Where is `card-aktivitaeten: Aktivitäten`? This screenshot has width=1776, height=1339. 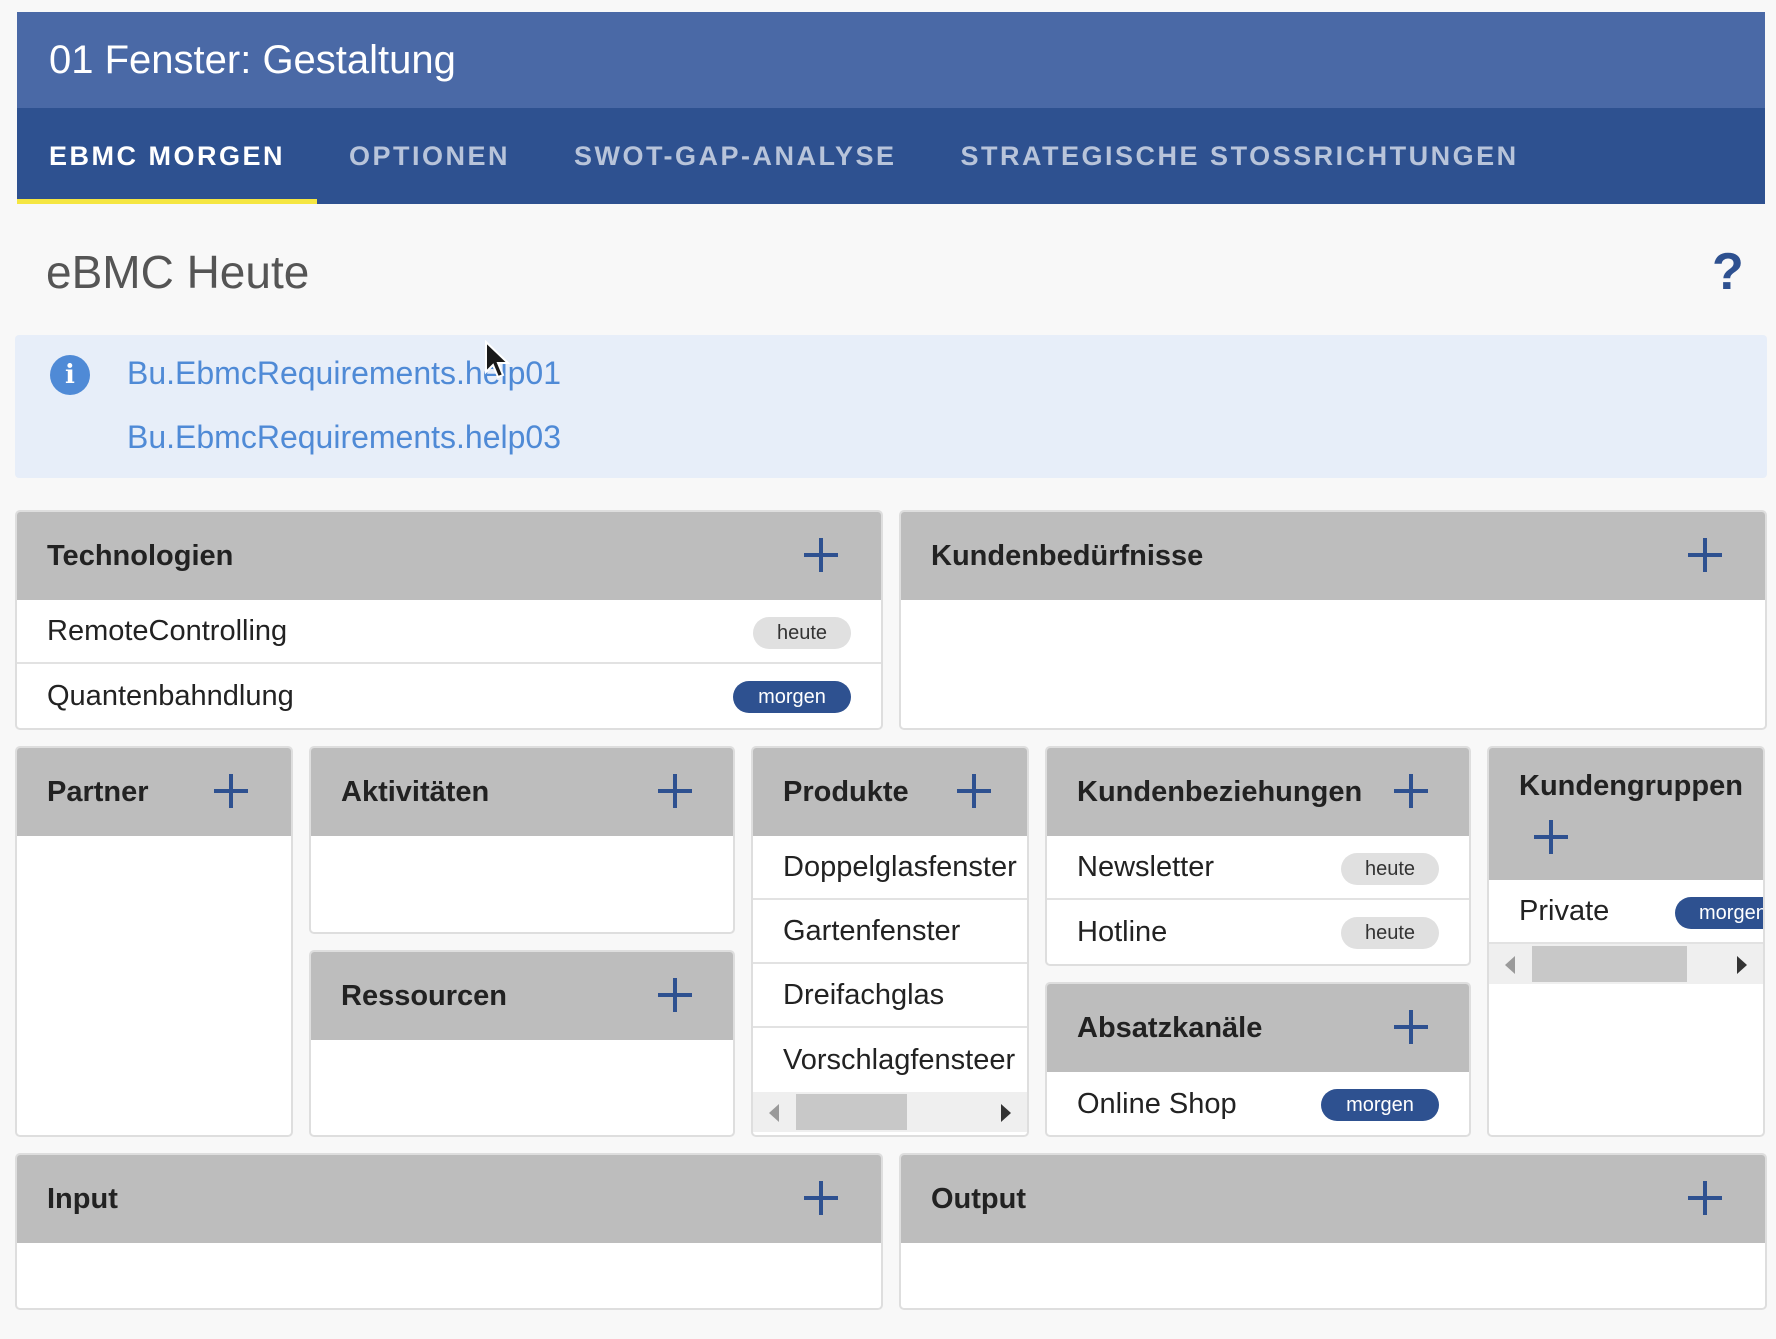
card-aktivitaeten: Aktivitäten is located at coordinates (522, 840).